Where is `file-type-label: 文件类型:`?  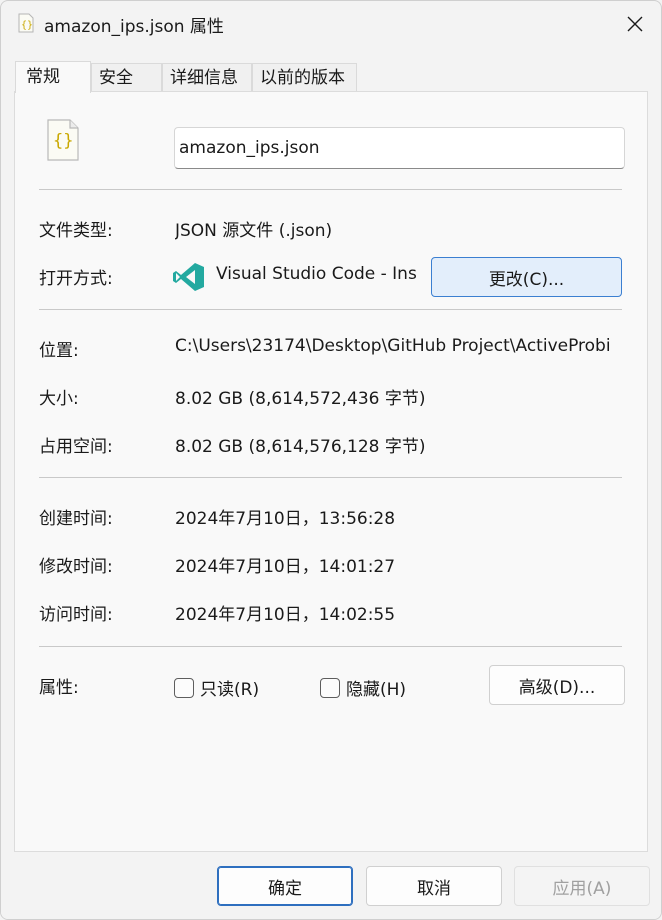 file-type-label: 文件类型: is located at coordinates (76, 231).